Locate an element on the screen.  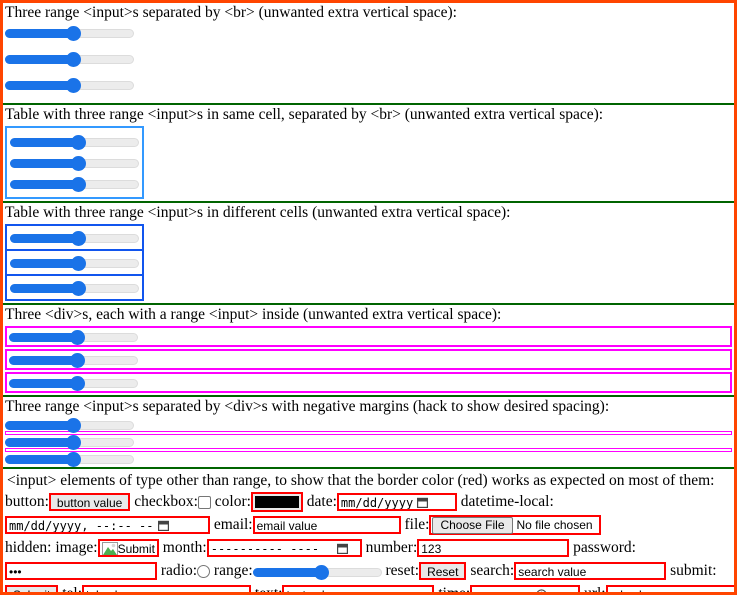
image-alt-text: Submit is located at coordinates (136, 549).